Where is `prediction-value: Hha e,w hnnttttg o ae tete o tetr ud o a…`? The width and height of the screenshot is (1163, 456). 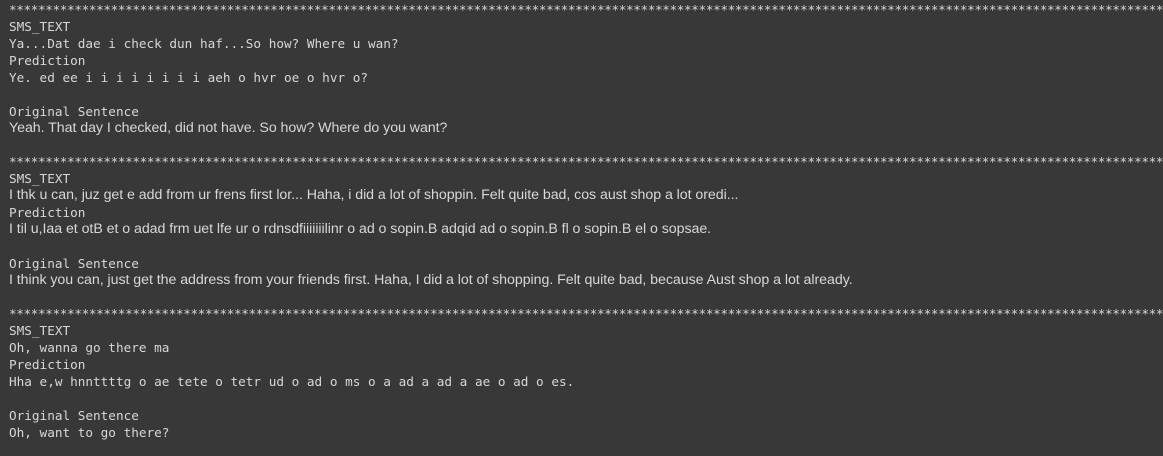
prediction-value: Hha e,w hnnttttg o ae tete o tetr ud o a… is located at coordinates (292, 381).